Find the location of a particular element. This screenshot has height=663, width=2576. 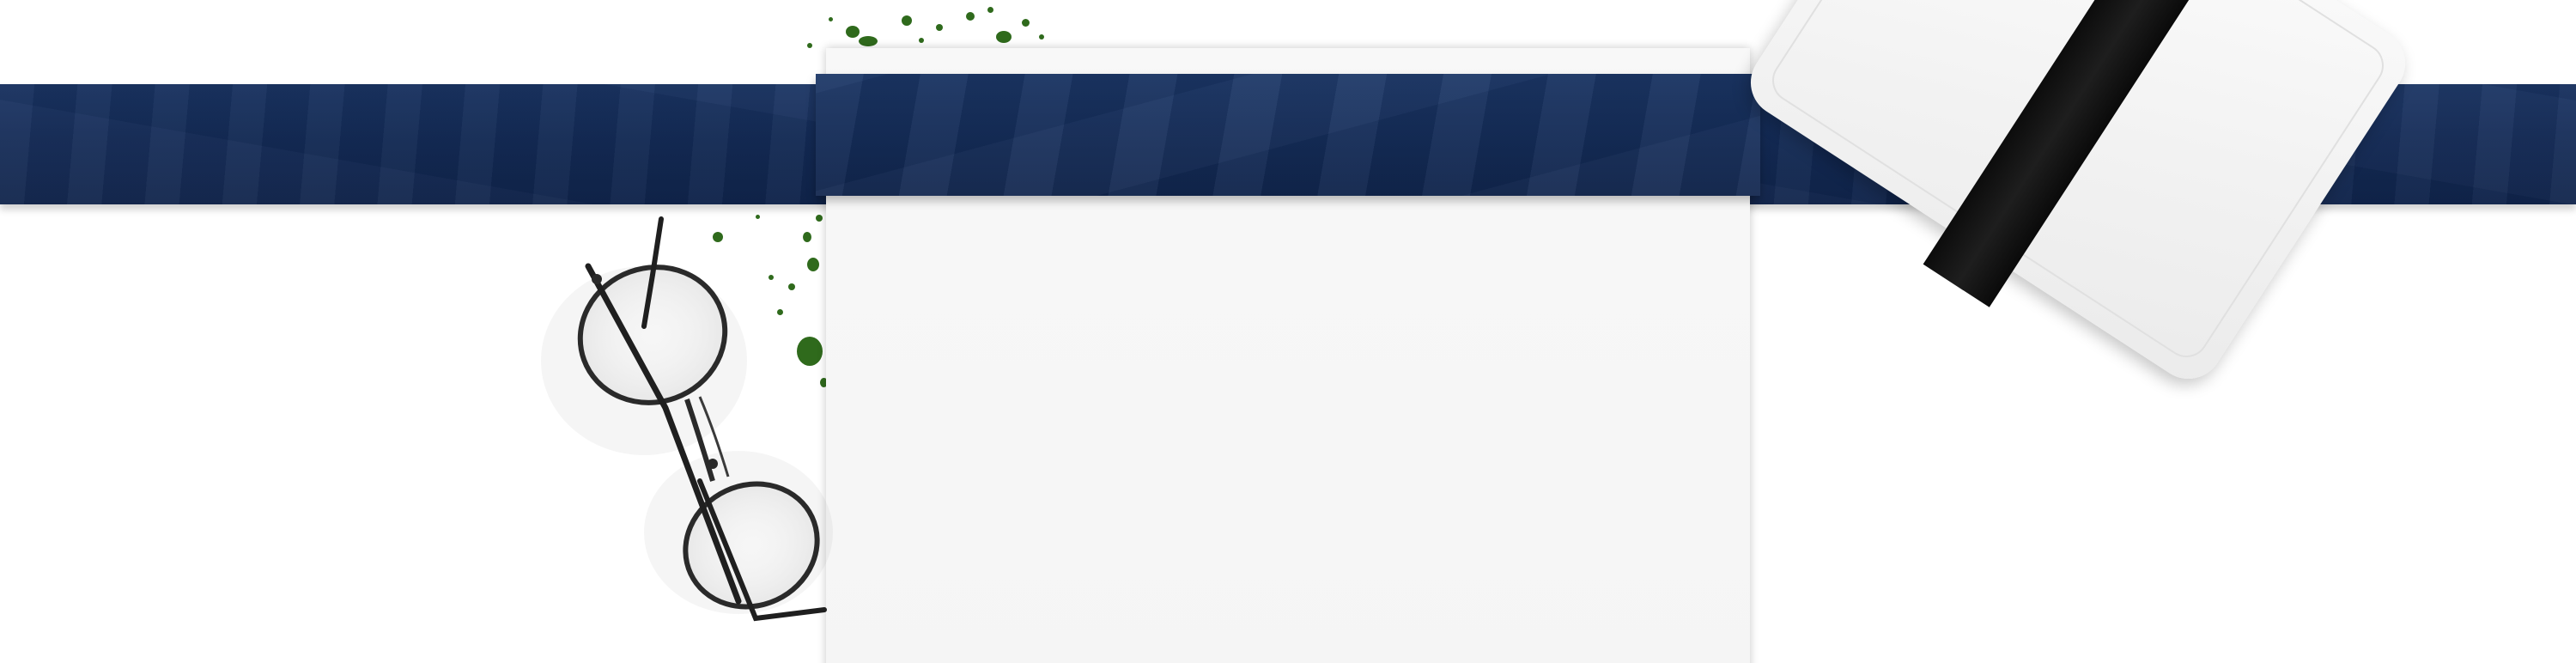

black-strap is located at coordinates (2087, 154).